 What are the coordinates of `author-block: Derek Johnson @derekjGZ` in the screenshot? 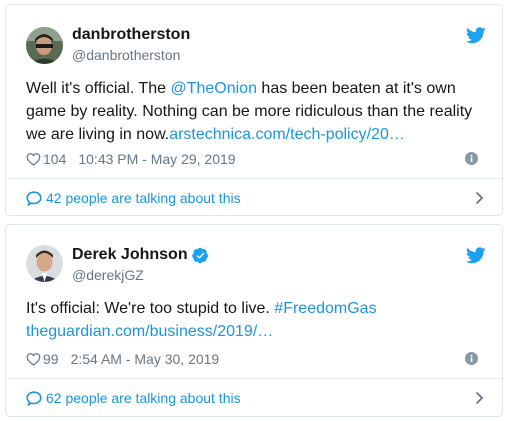 It's located at (140, 264).